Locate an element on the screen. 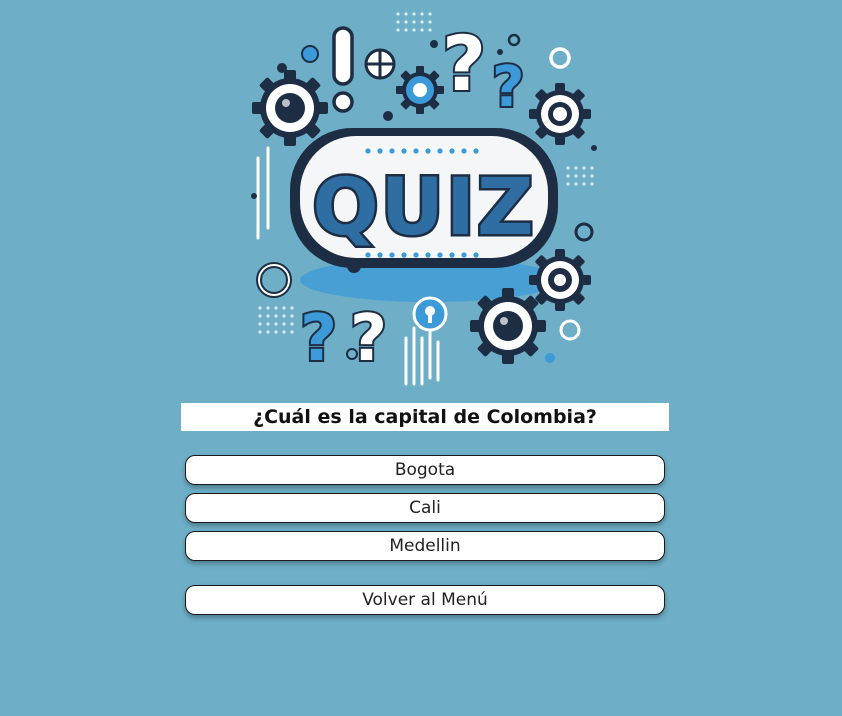  quiz-logo-text: QUIZ is located at coordinates (423, 208).